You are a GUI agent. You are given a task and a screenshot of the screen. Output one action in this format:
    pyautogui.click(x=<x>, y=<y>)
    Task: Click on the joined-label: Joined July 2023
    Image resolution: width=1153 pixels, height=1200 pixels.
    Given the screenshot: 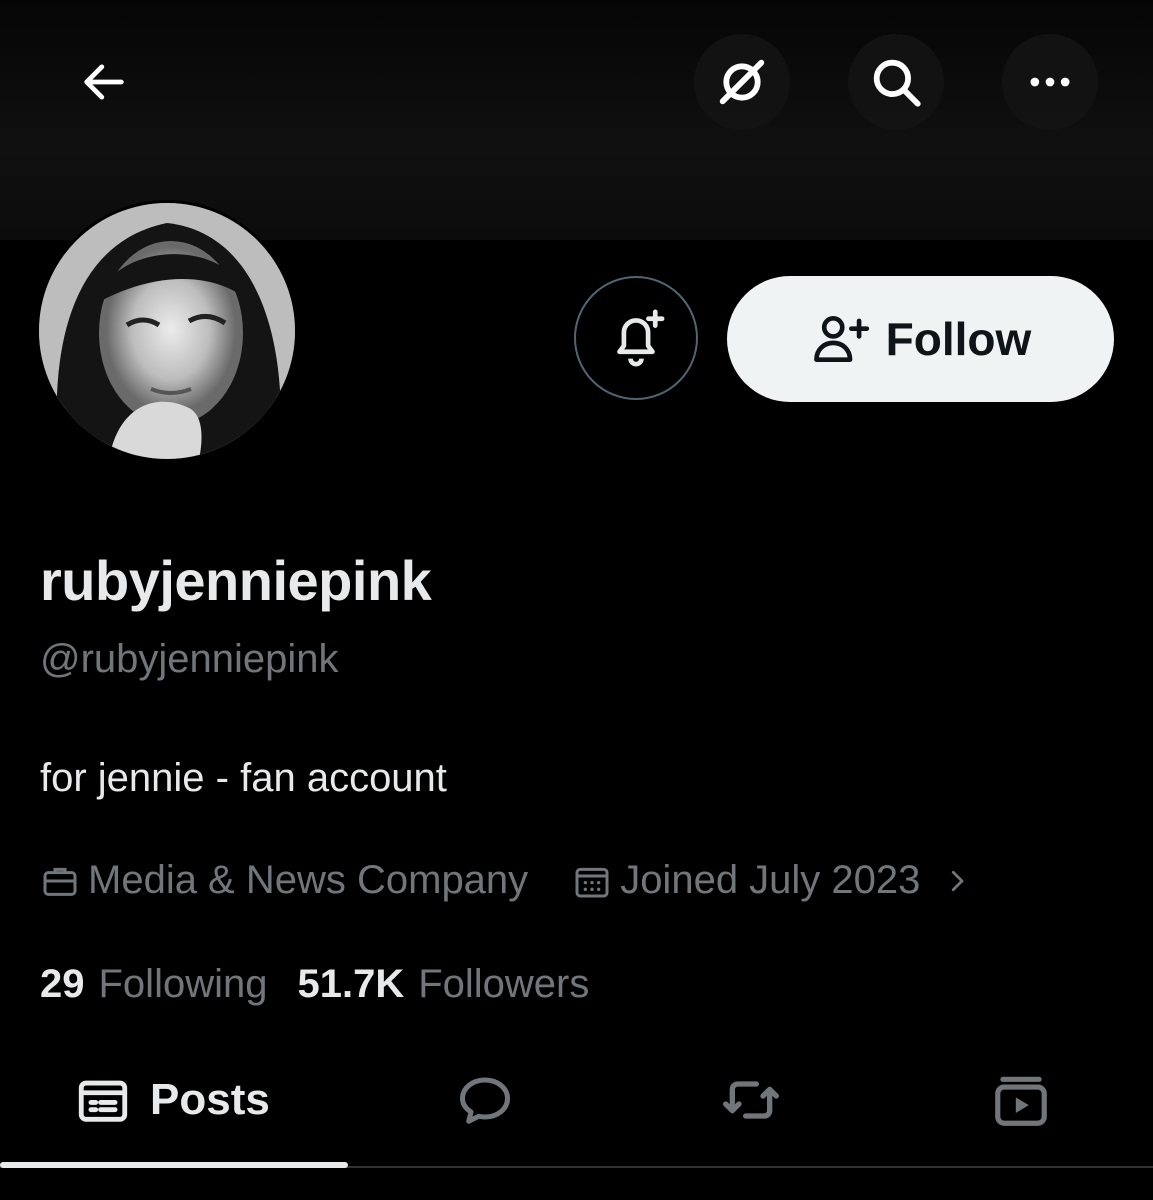 What is the action you would take?
    pyautogui.click(x=770, y=880)
    